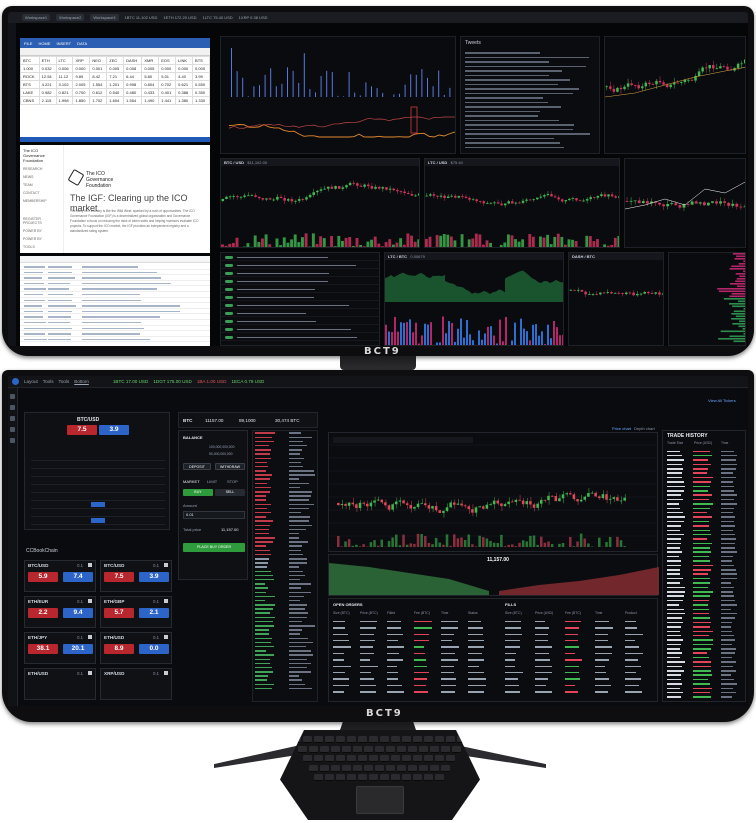  What do you see at coordinates (644, 428) in the screenshot?
I see `depth-chart-tab: Depth chart` at bounding box center [644, 428].